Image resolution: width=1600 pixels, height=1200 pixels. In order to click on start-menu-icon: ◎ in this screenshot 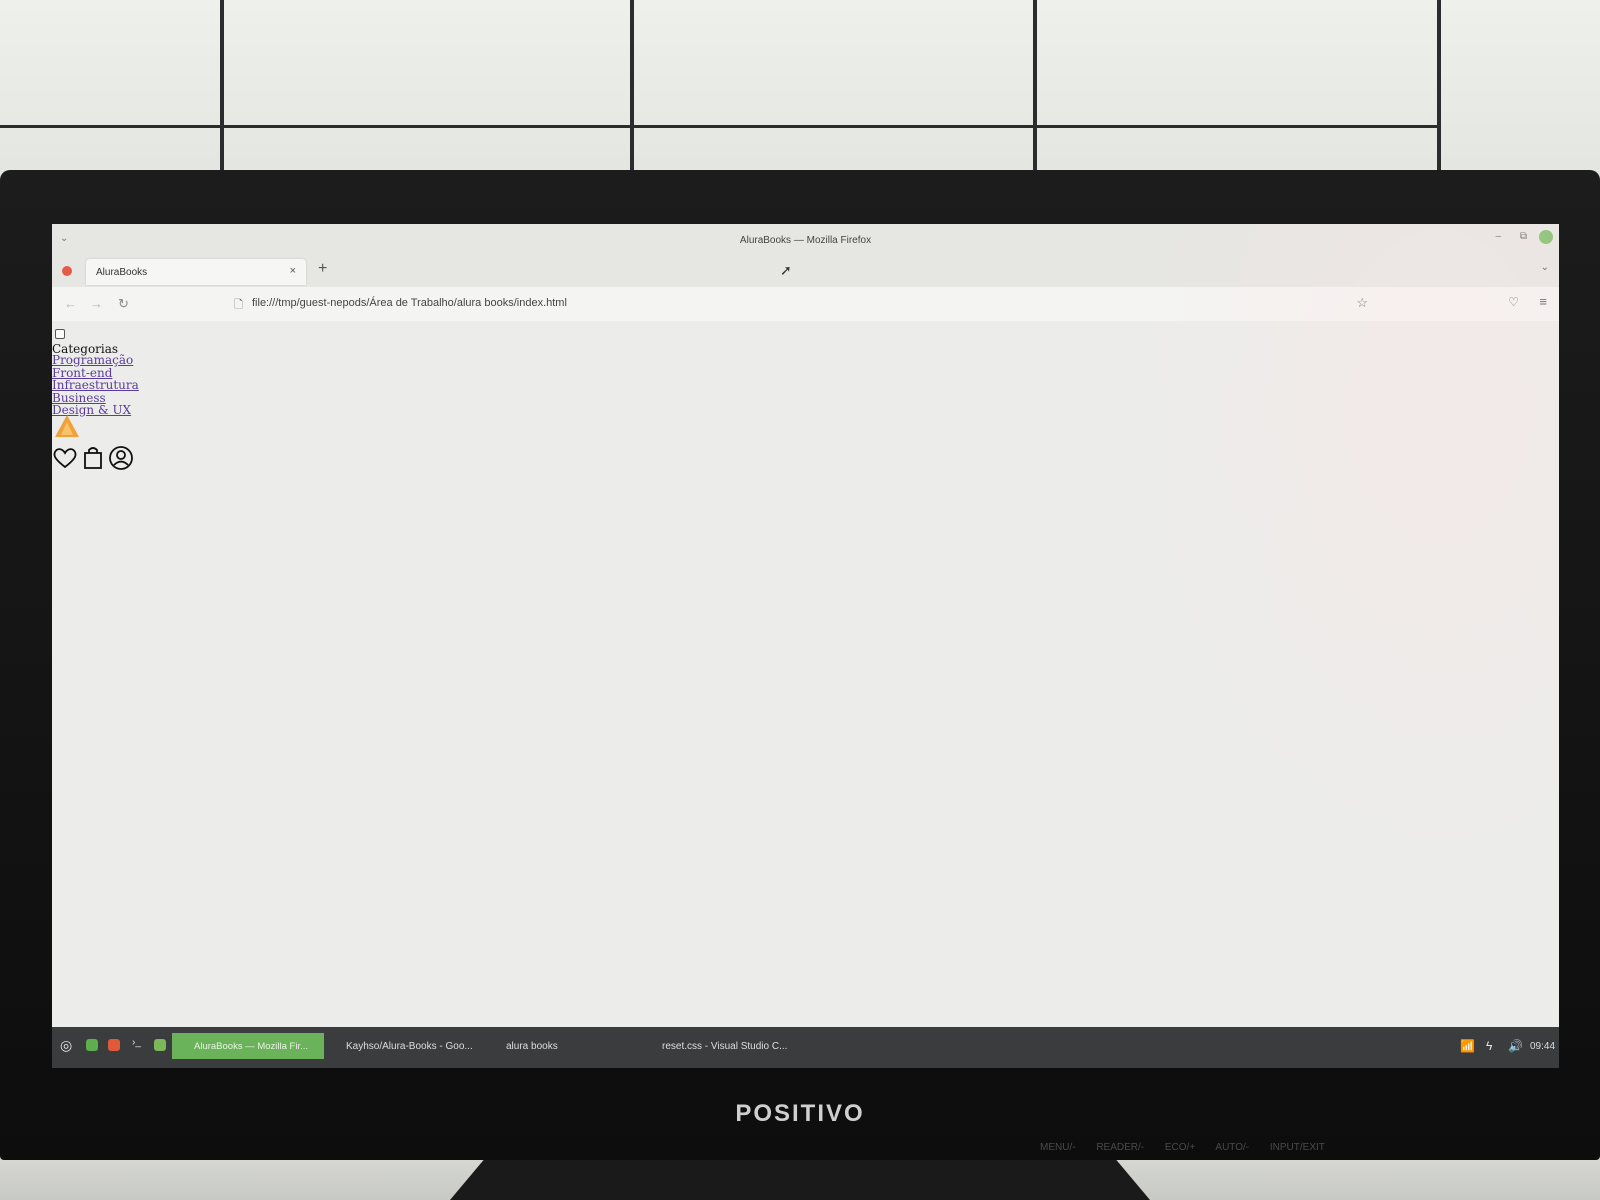, I will do `click(66, 1045)`.